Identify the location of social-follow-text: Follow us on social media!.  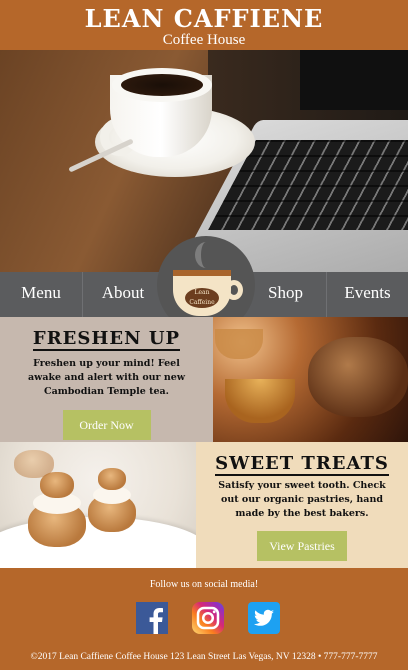
(204, 584).